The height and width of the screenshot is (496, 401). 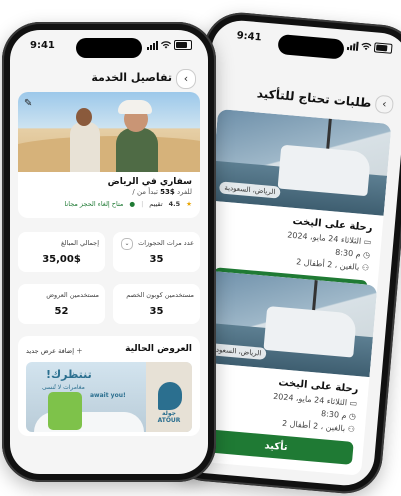 What do you see at coordinates (69, 374) in the screenshot?
I see `banner-headline: !تنتظرك` at bounding box center [69, 374].